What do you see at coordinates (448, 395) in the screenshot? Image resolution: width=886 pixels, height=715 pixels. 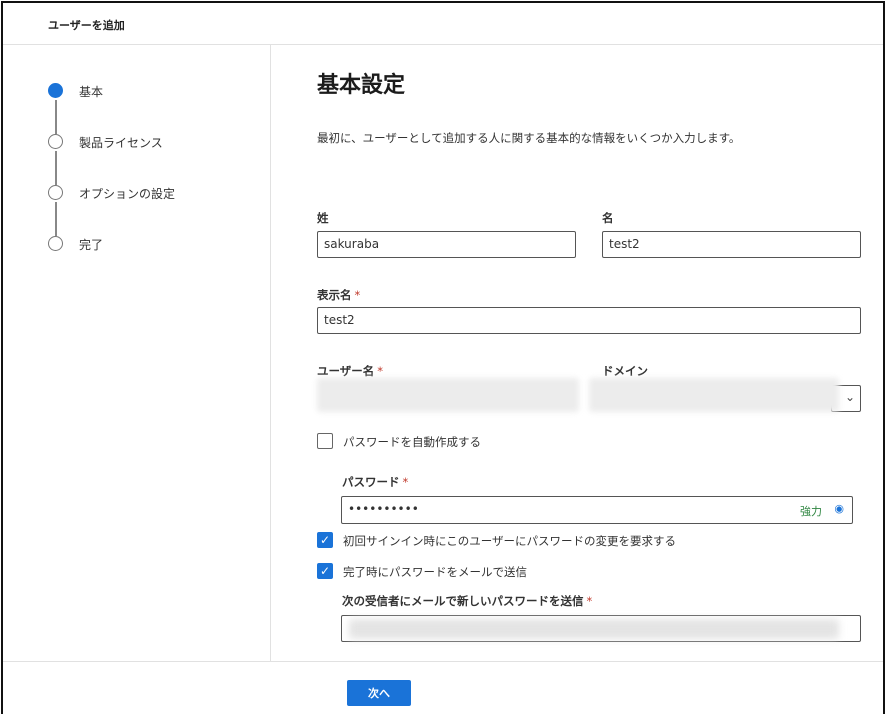 I see `username-input` at bounding box center [448, 395].